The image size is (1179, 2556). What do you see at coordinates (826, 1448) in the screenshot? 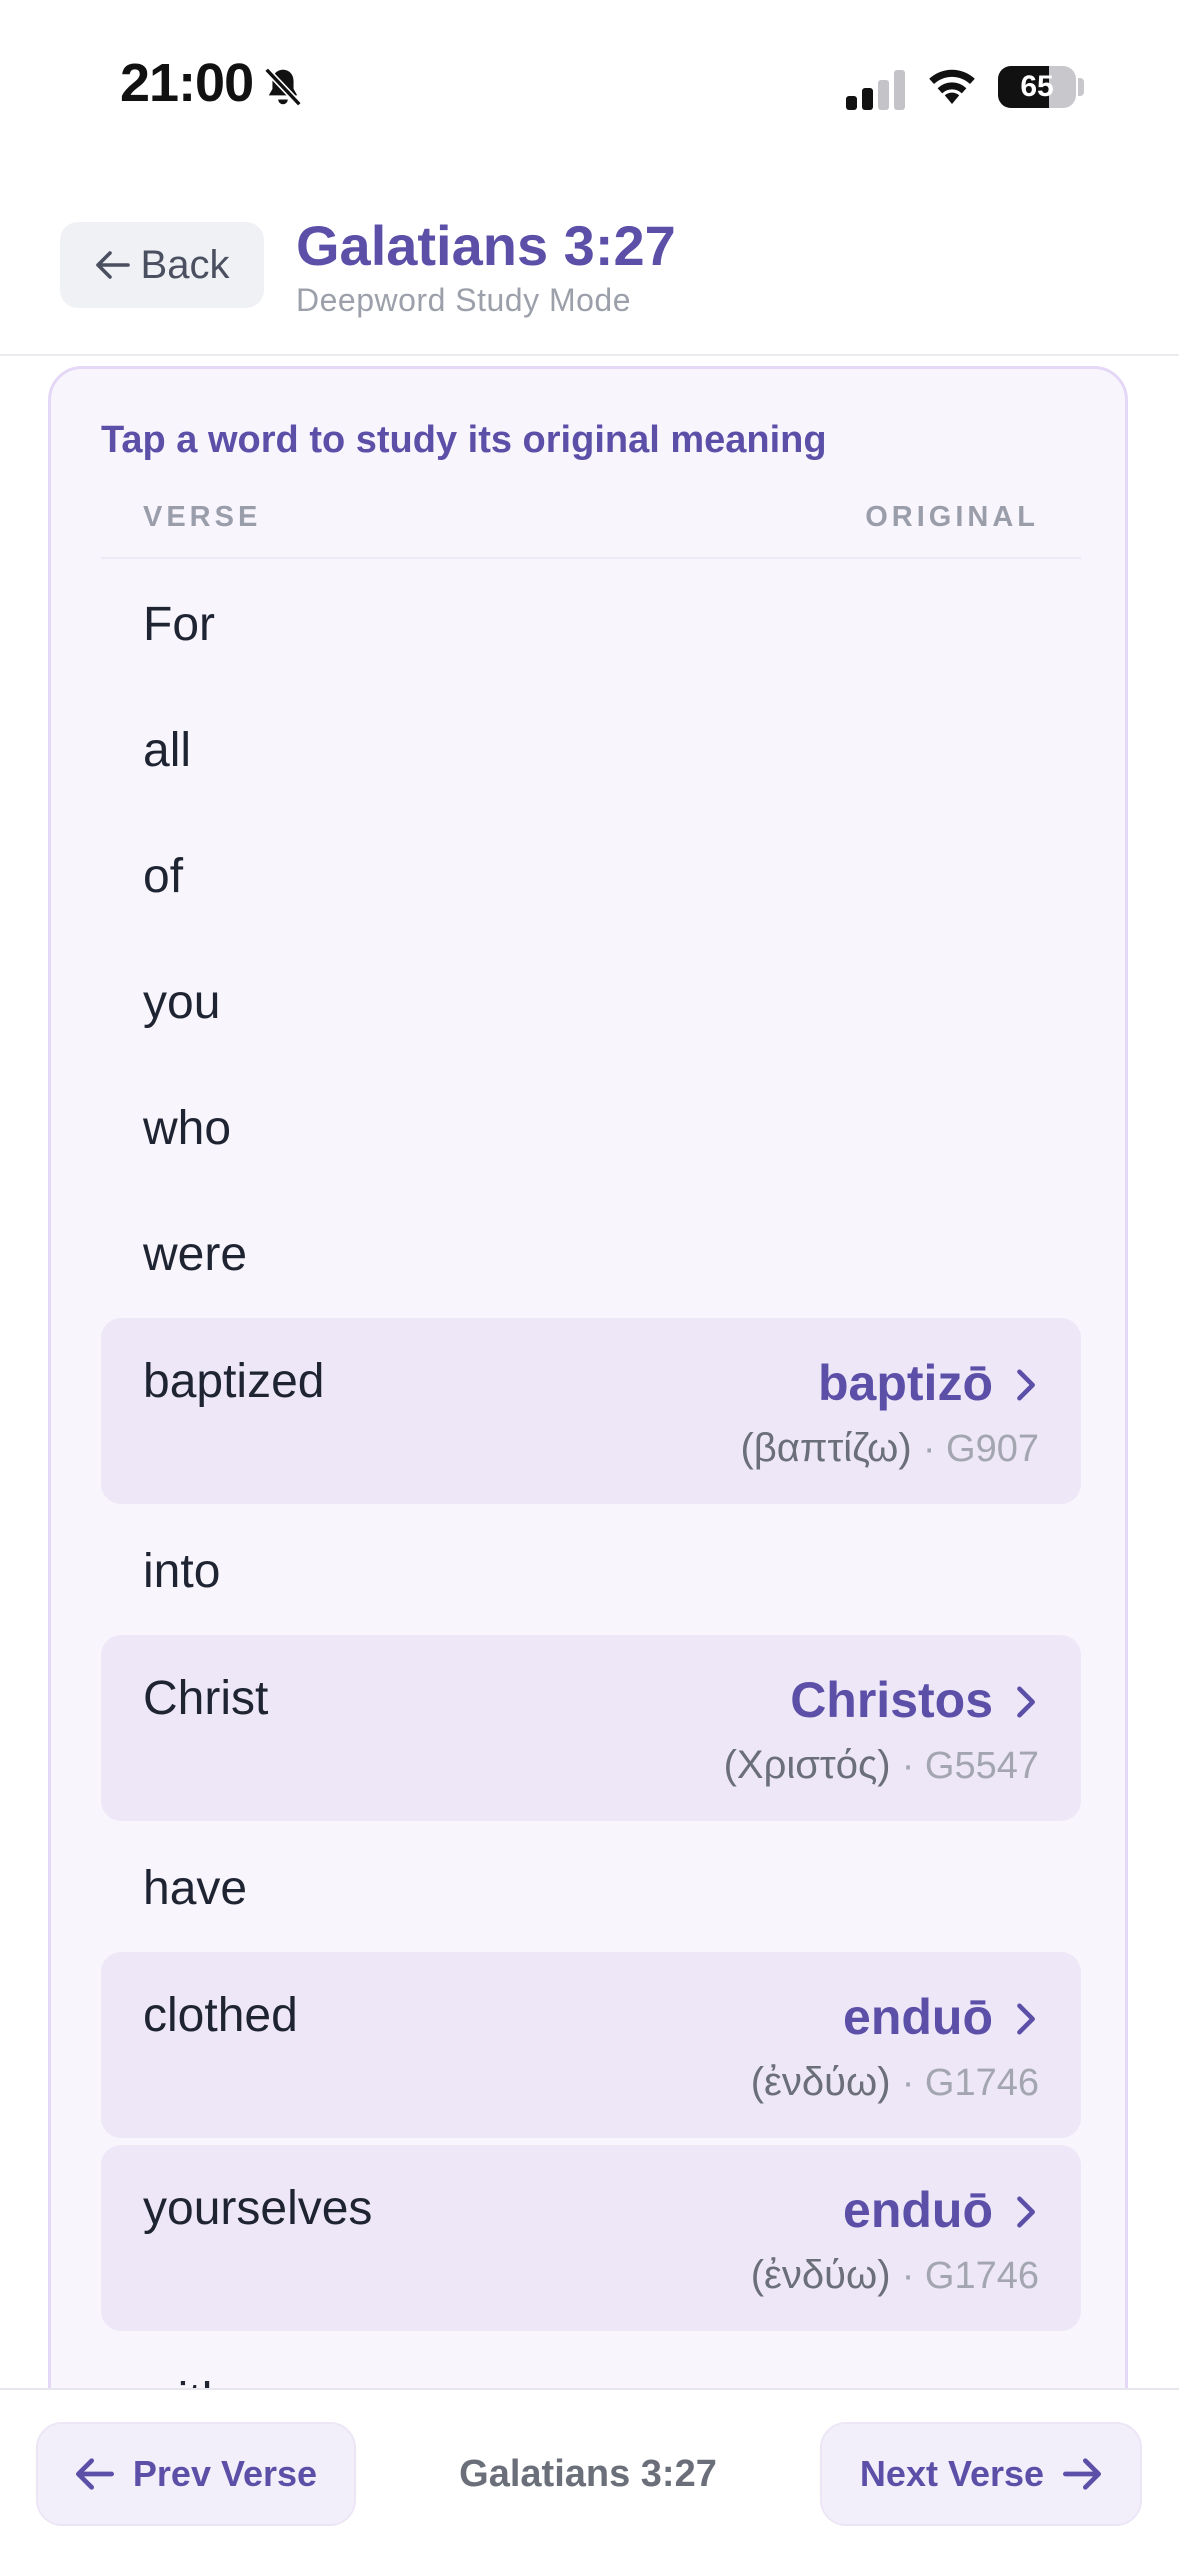
I see `original-greek: (βαπτίζω)` at bounding box center [826, 1448].